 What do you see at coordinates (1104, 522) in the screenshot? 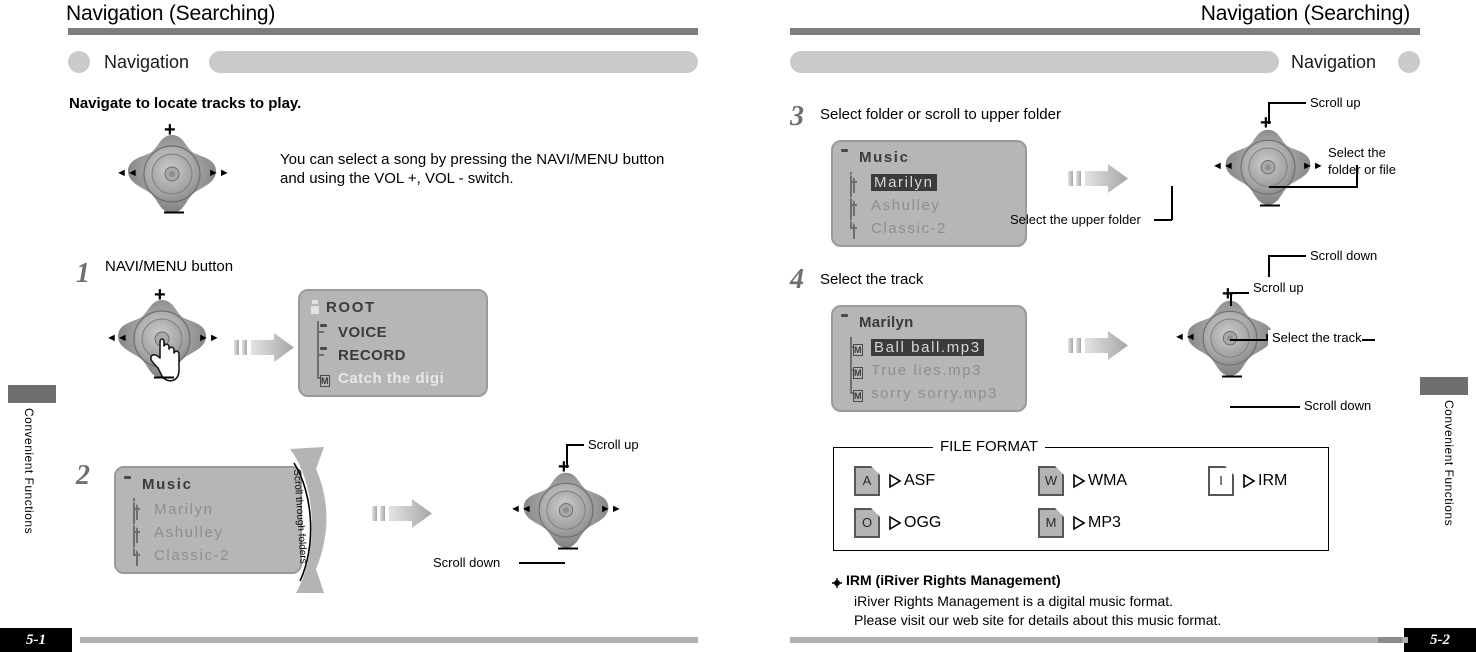
I see `file-format-label: MP3` at bounding box center [1104, 522].